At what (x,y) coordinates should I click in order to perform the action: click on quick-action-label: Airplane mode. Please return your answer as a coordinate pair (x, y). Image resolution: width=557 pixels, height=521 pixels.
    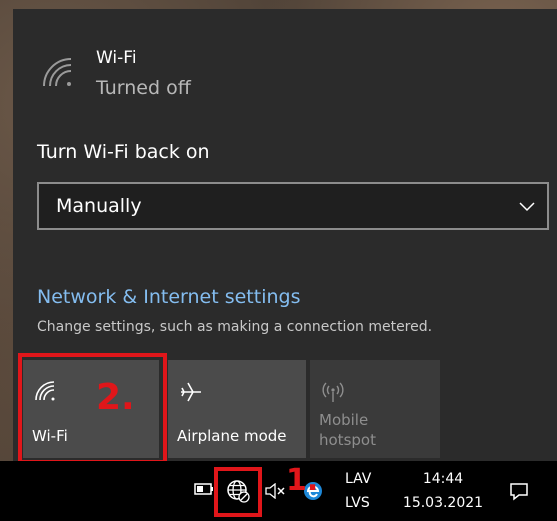
    Looking at the image, I should click on (232, 436).